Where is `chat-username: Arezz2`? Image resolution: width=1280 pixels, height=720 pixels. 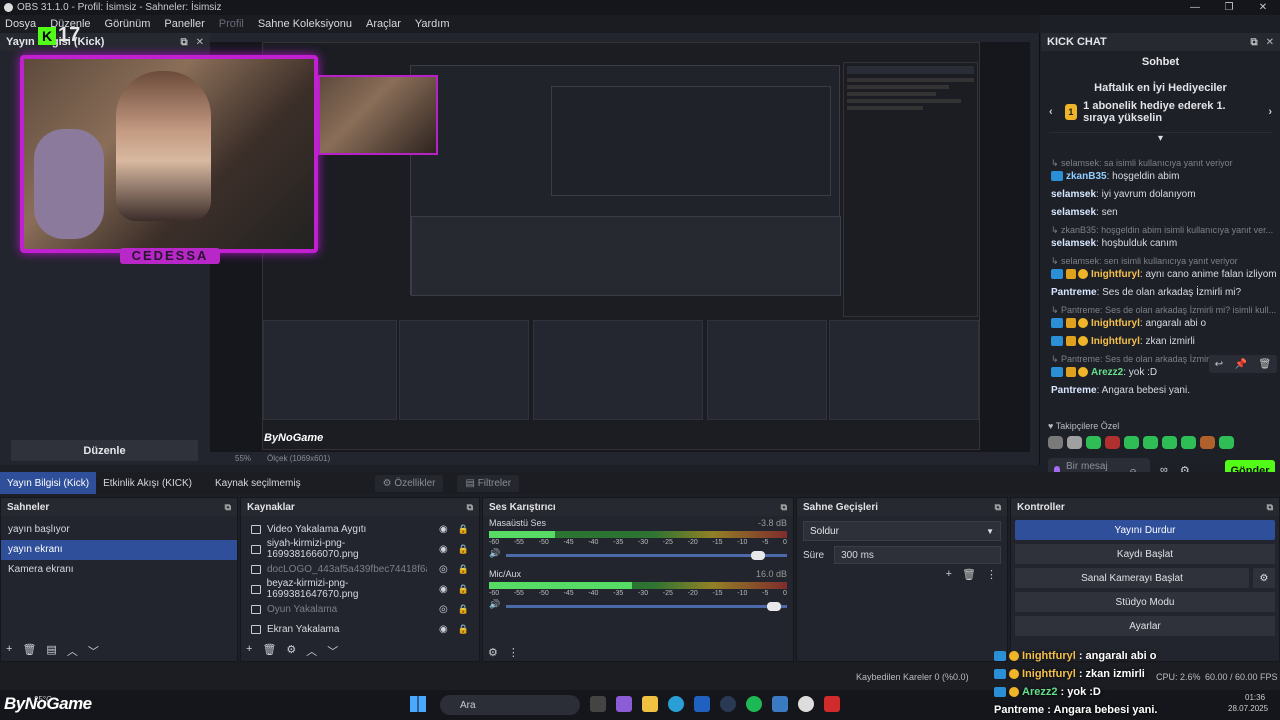 chat-username: Arezz2 is located at coordinates (1107, 372).